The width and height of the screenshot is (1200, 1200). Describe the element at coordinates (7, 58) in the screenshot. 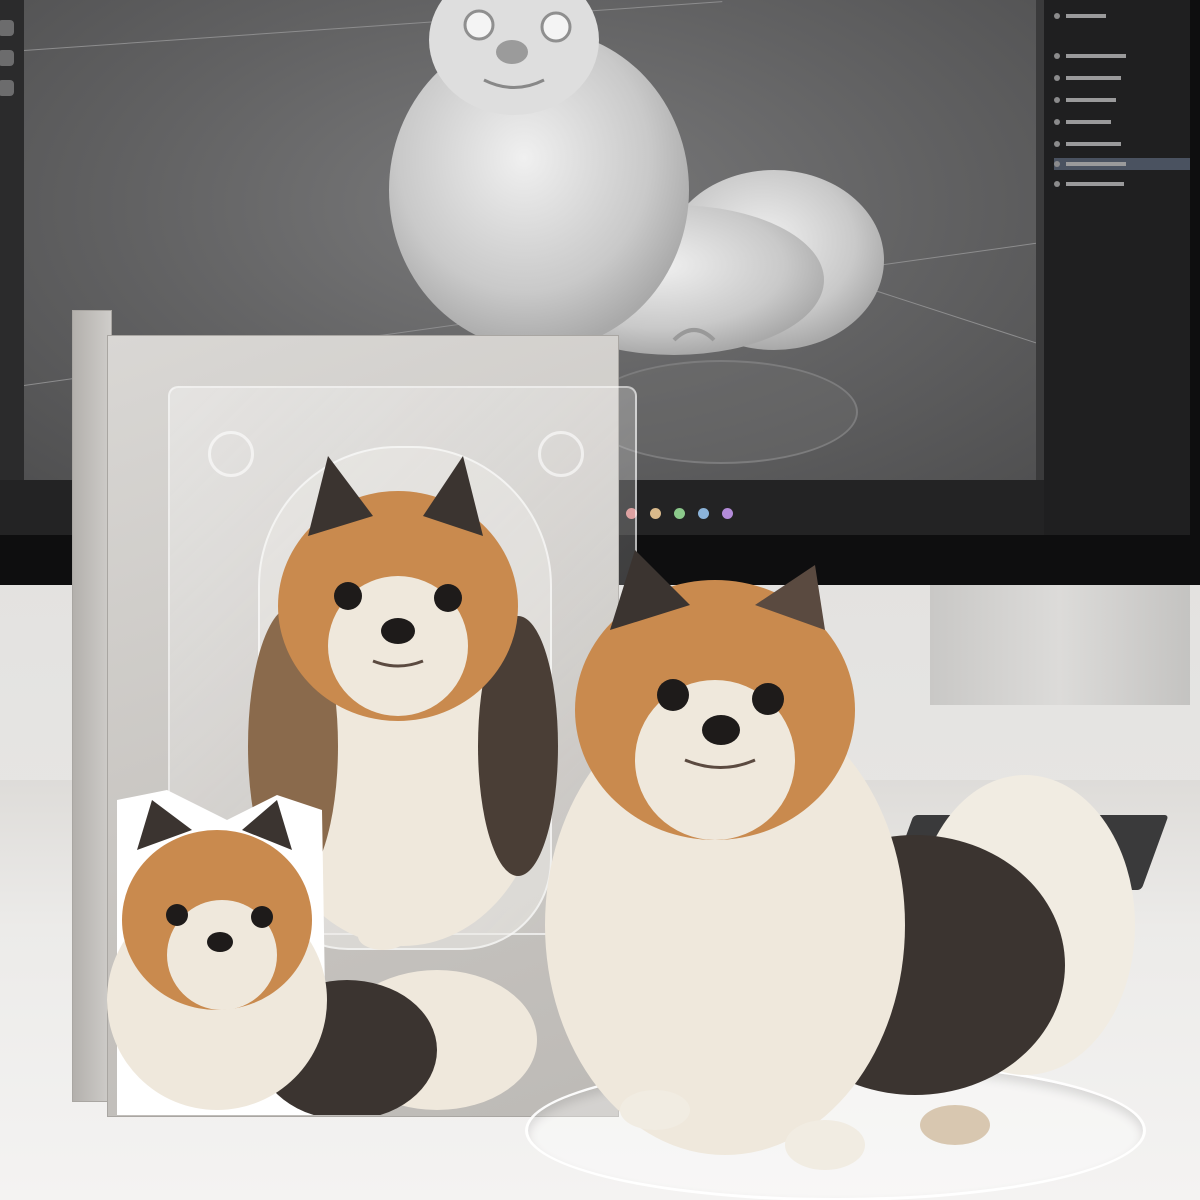

I see `smooth-tool-icon` at that location.